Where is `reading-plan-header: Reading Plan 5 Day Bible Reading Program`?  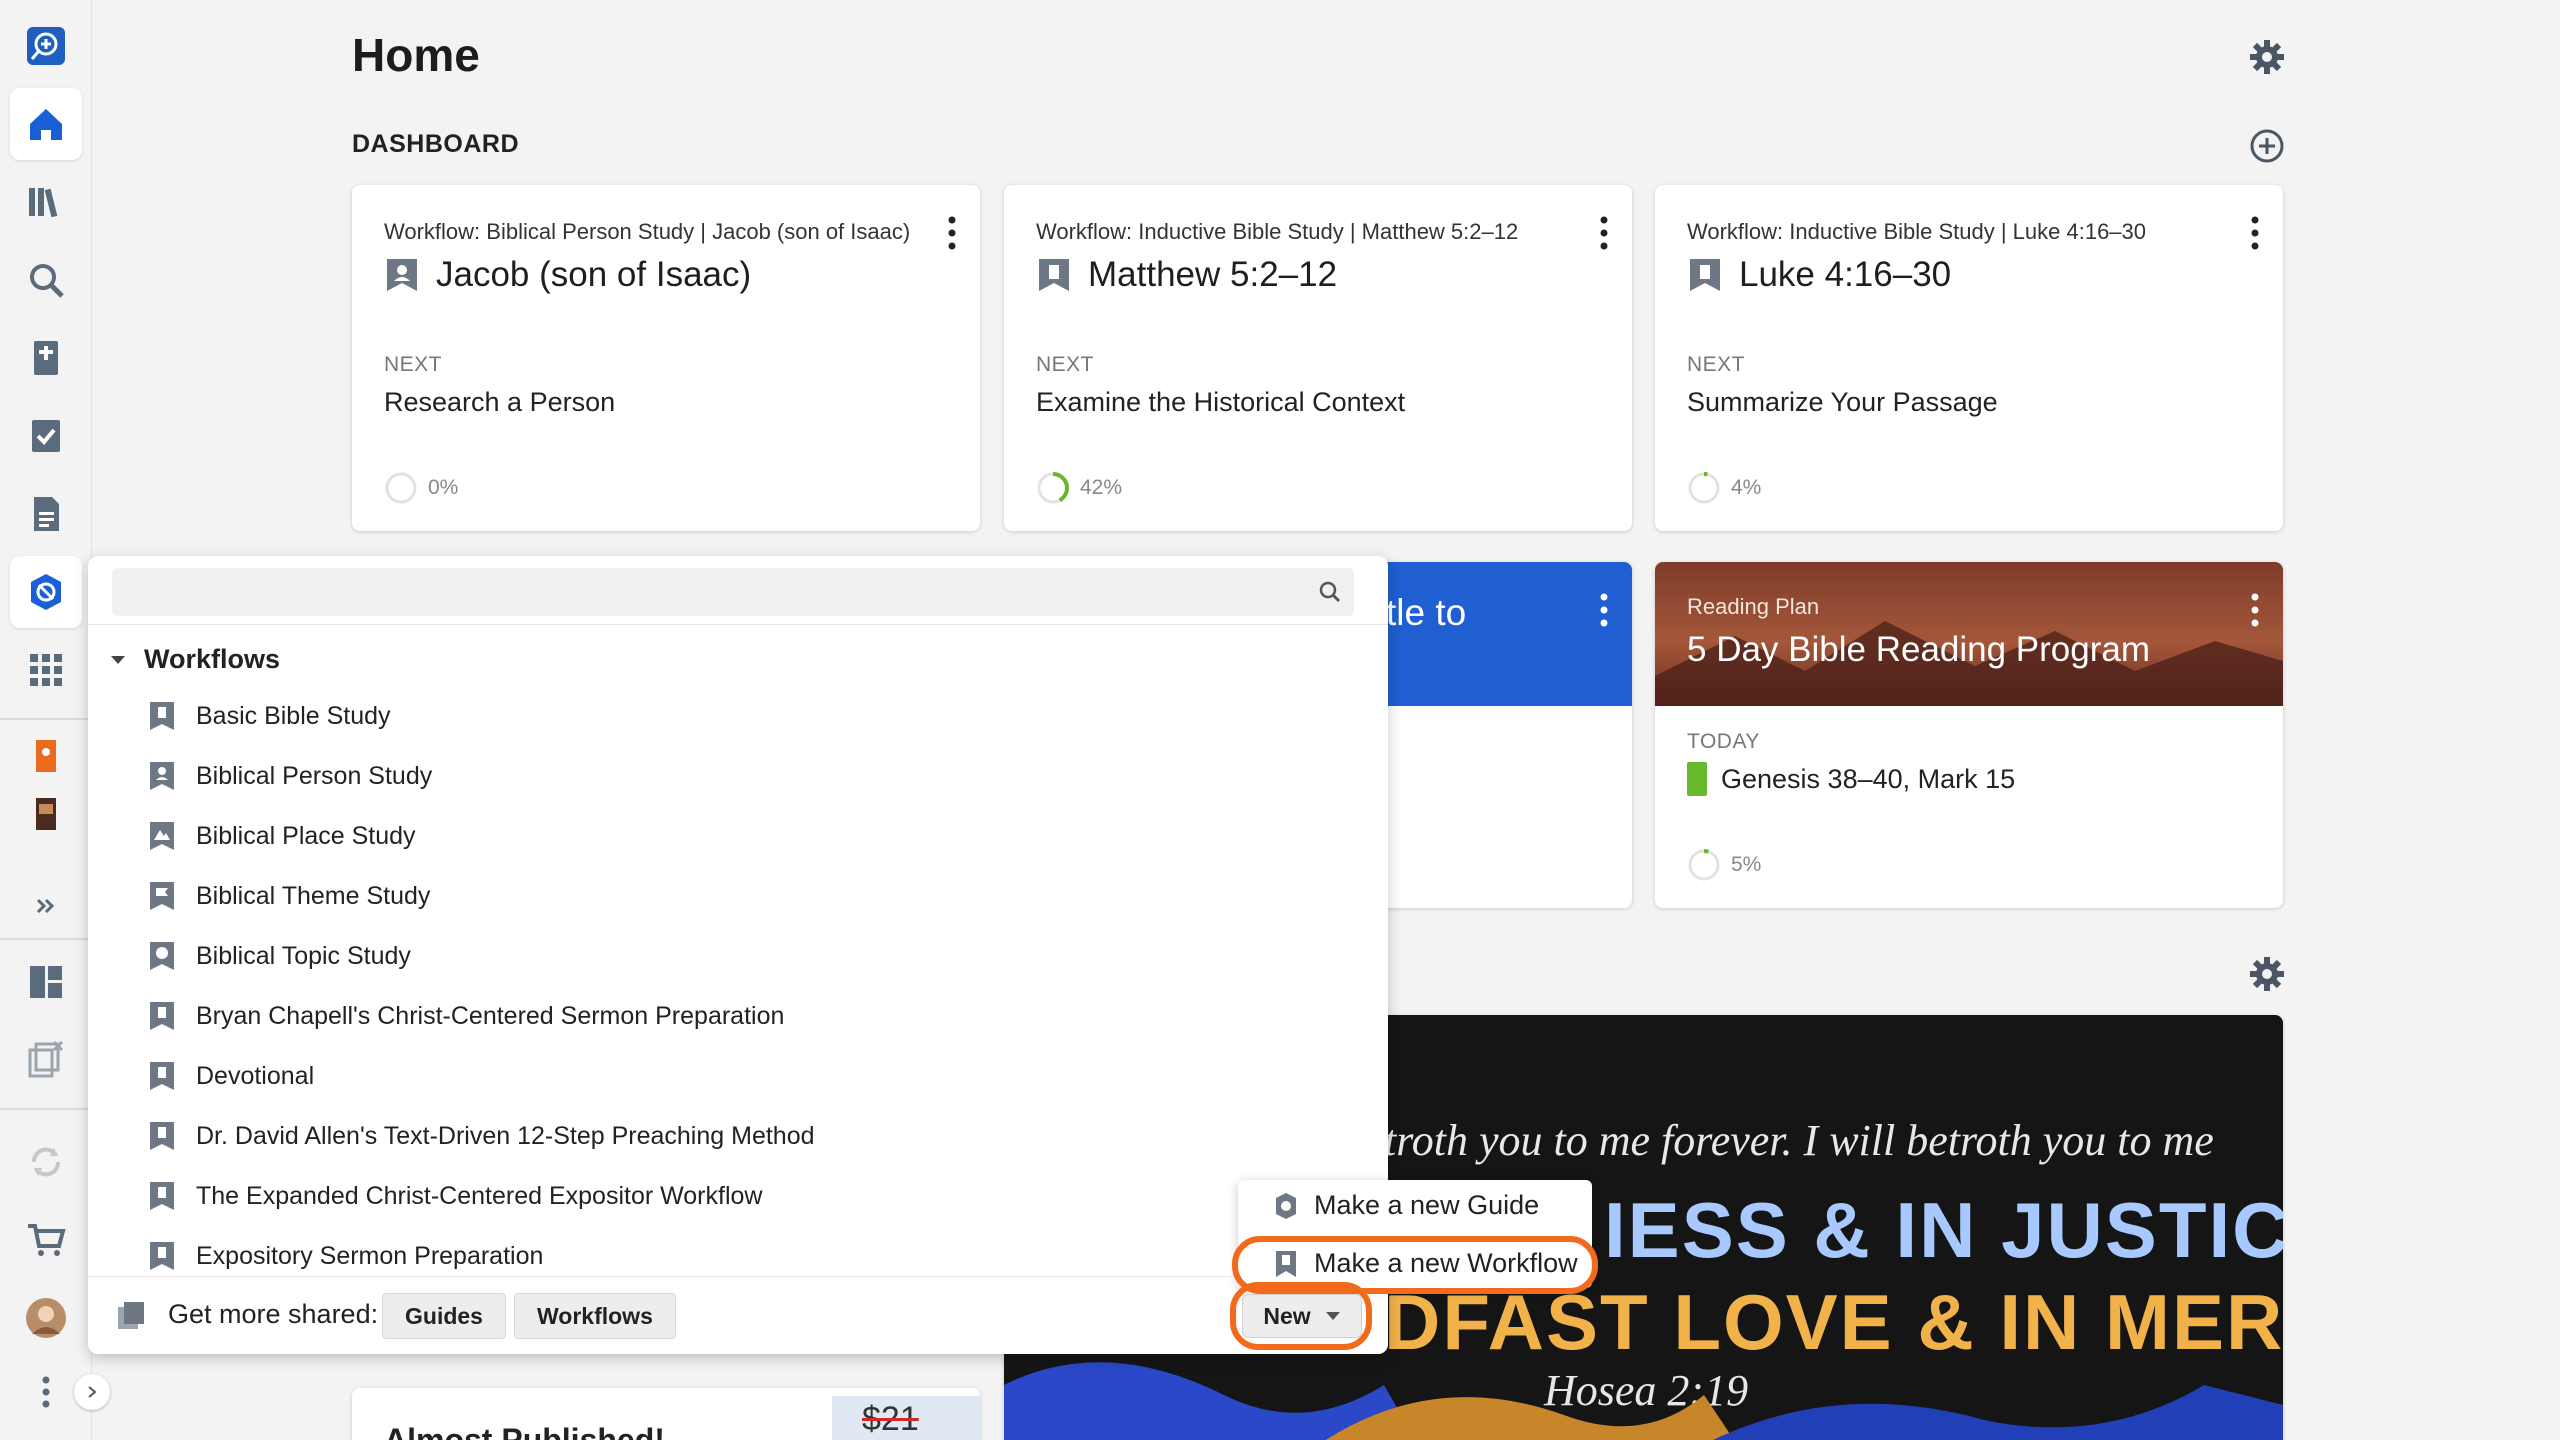 reading-plan-header: Reading Plan 5 Day Bible Reading Program is located at coordinates (1969, 634).